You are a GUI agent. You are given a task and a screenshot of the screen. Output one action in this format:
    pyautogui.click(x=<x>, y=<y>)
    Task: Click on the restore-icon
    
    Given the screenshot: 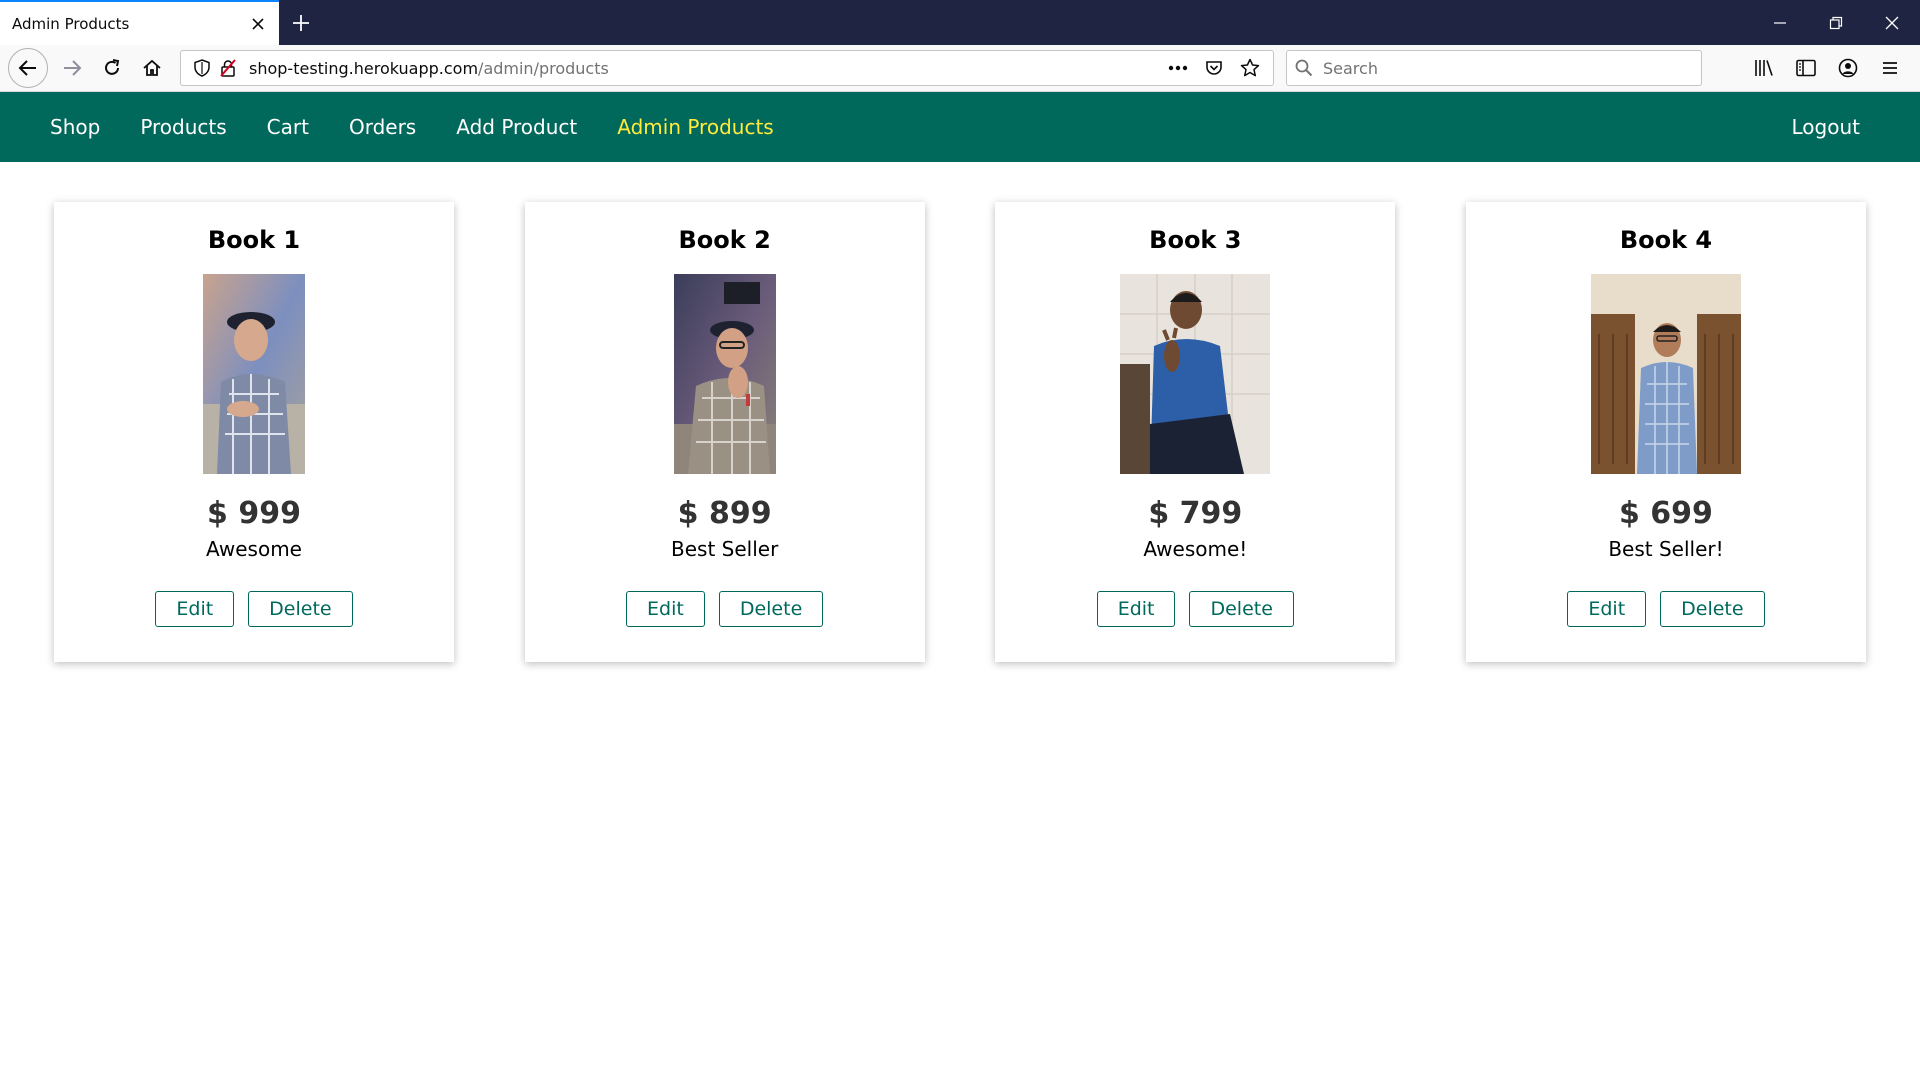 What is the action you would take?
    pyautogui.click(x=1836, y=22)
    